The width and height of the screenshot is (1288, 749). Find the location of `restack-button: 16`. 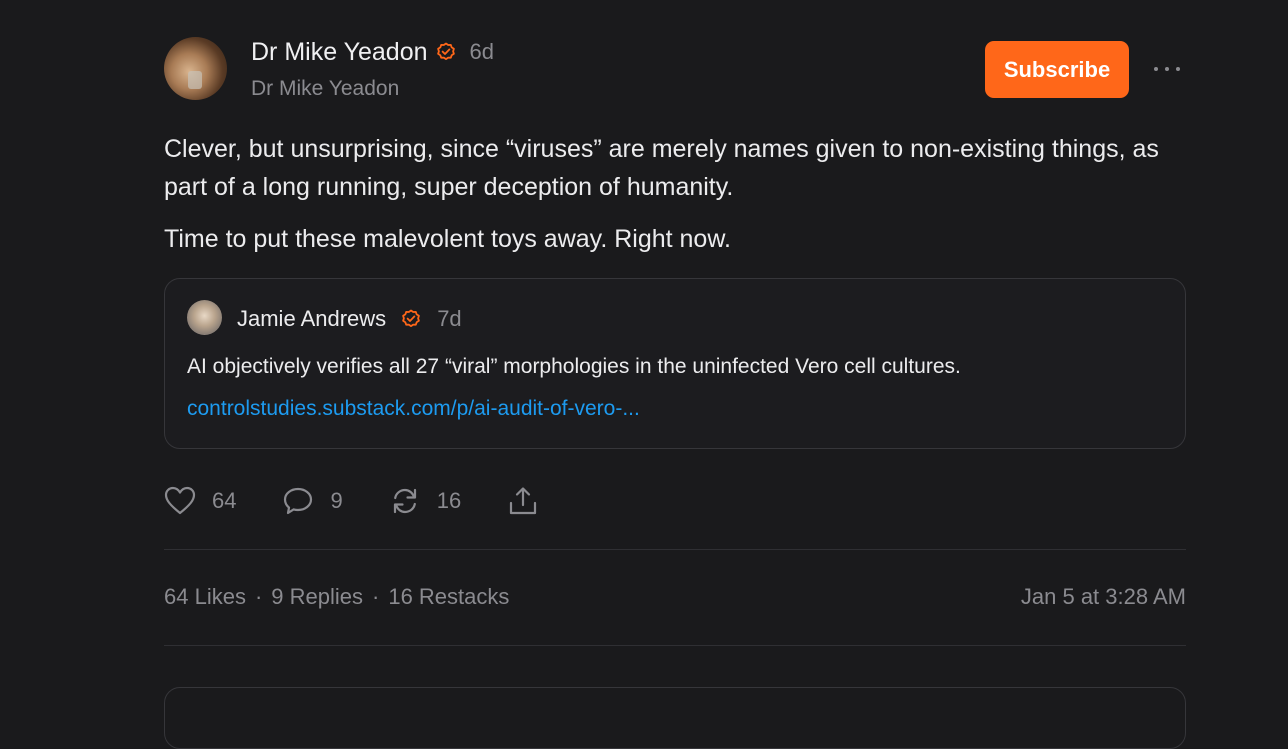

restack-button: 16 is located at coordinates (425, 501).